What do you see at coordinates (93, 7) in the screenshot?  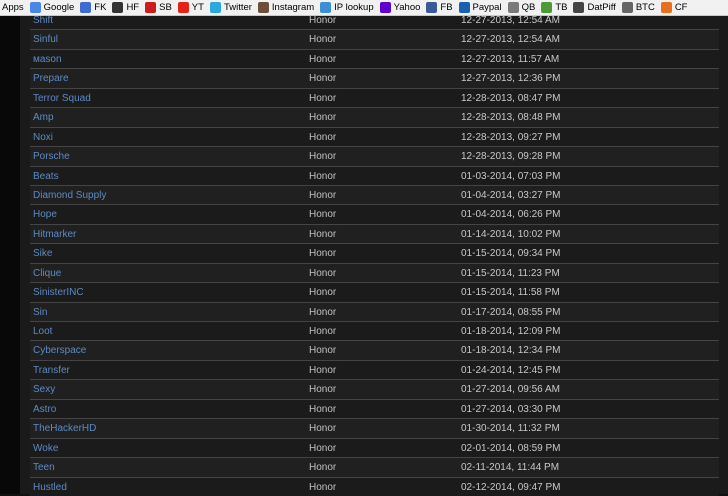 I see `bookmark-fk: FK` at bounding box center [93, 7].